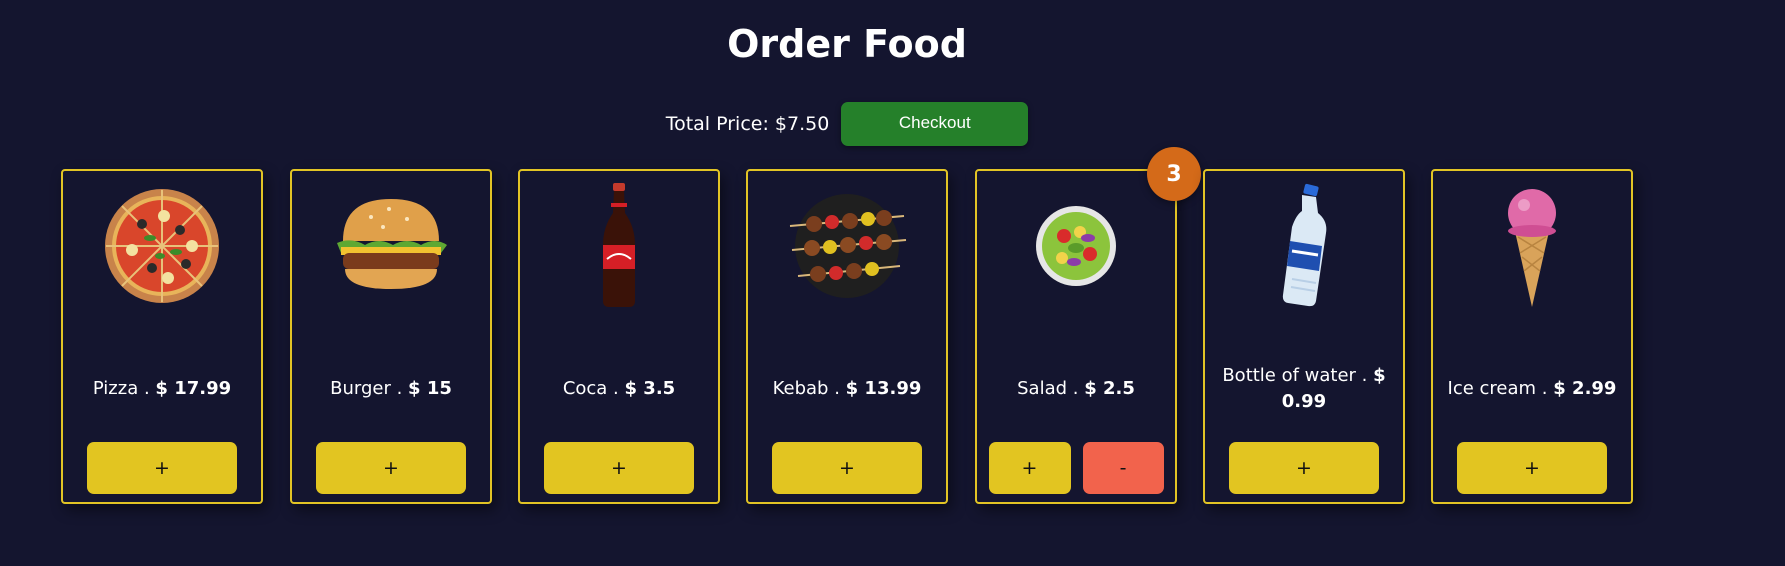 This screenshot has width=1785, height=566. Describe the element at coordinates (1532, 246) in the screenshot. I see `ice-cream-icon` at that location.